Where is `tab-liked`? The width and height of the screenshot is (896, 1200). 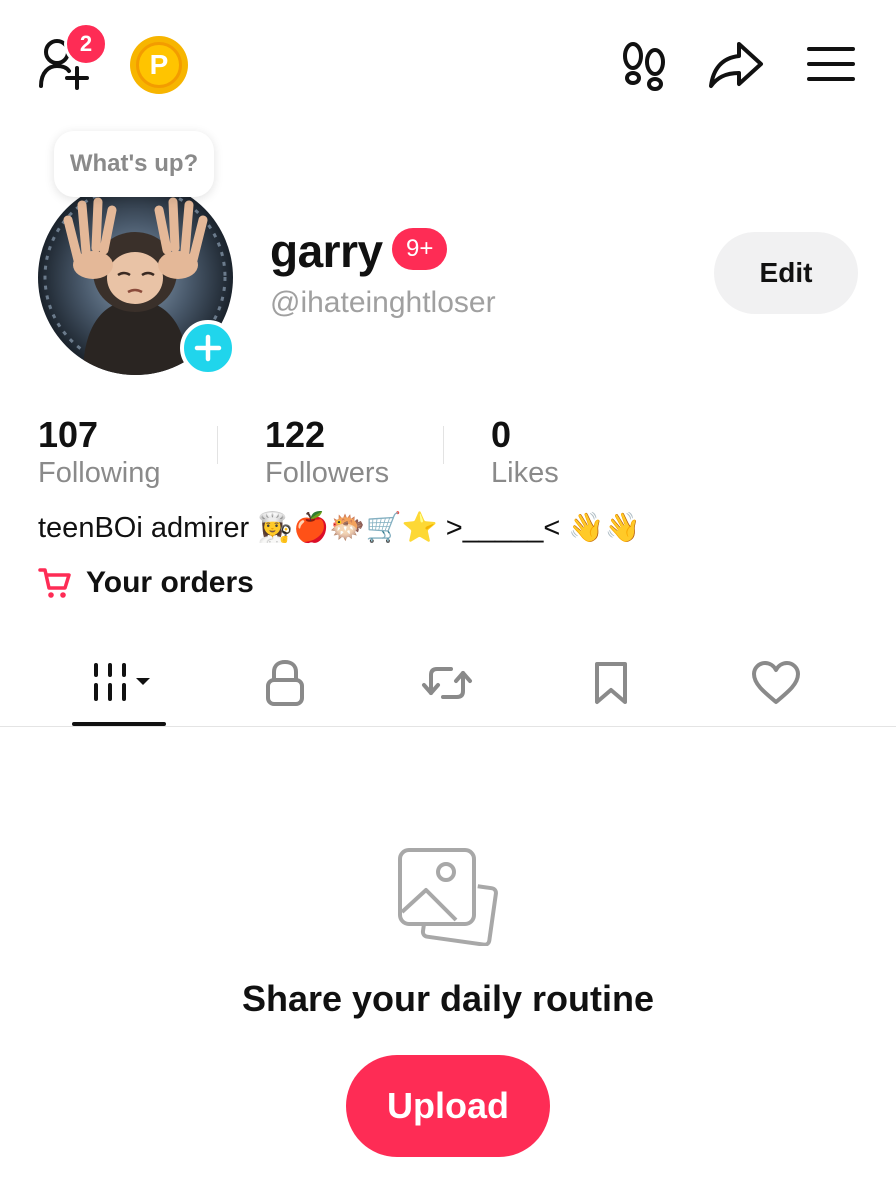
tab-liked is located at coordinates (776, 683).